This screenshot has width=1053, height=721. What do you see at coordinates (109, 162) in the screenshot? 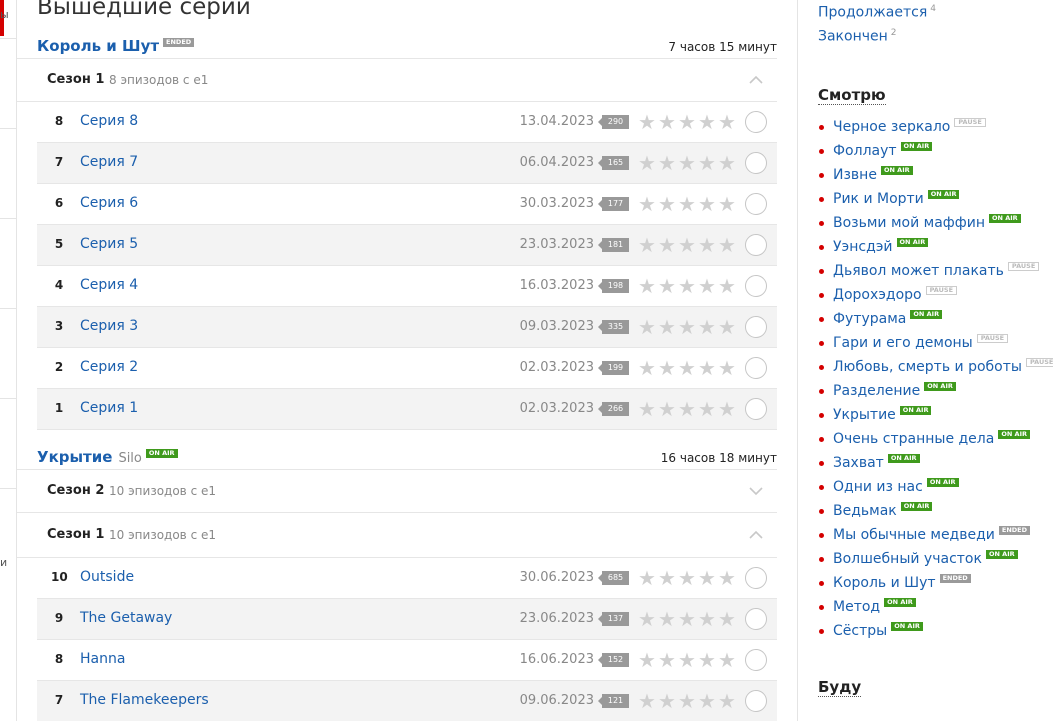
I see `episode-title-link: Серия 7` at bounding box center [109, 162].